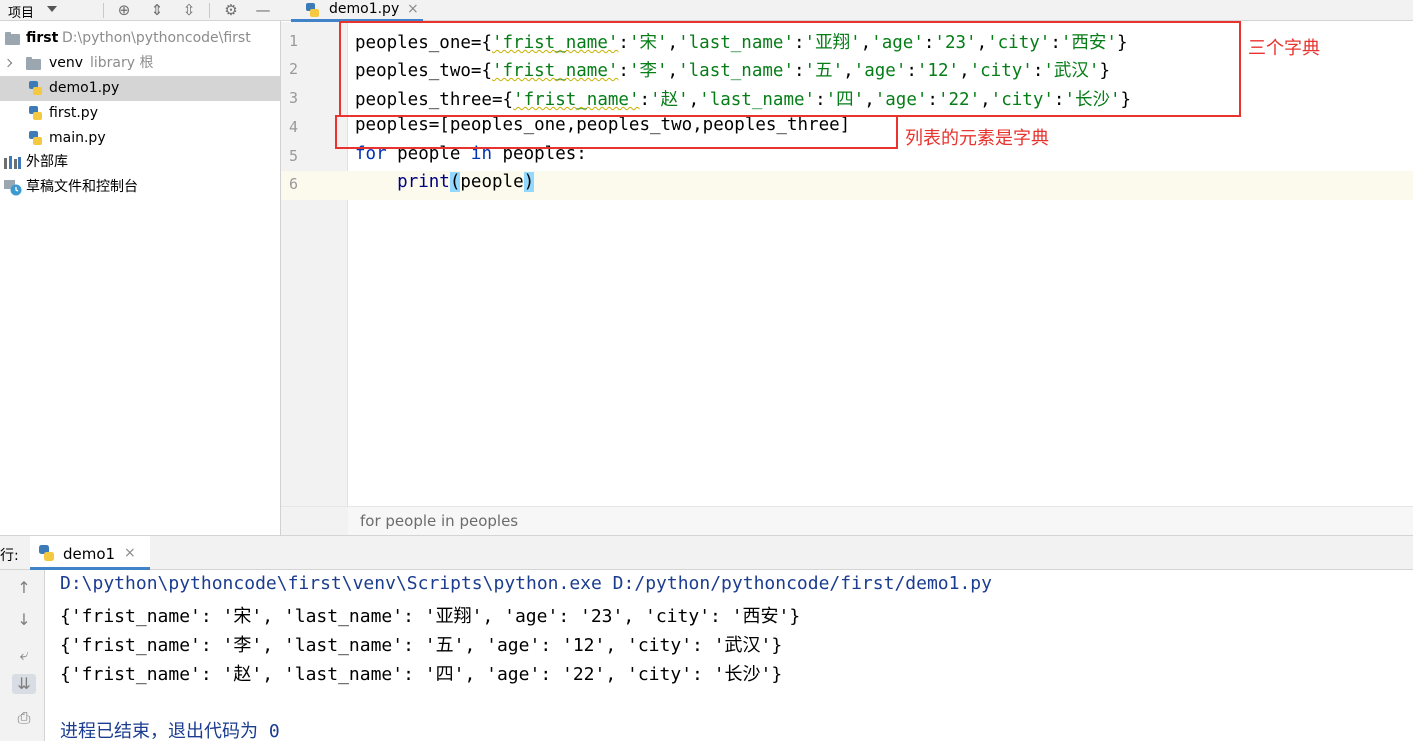 The height and width of the screenshot is (741, 1413). What do you see at coordinates (122, 63) in the screenshot?
I see `tree-item-sublabel: library 根` at bounding box center [122, 63].